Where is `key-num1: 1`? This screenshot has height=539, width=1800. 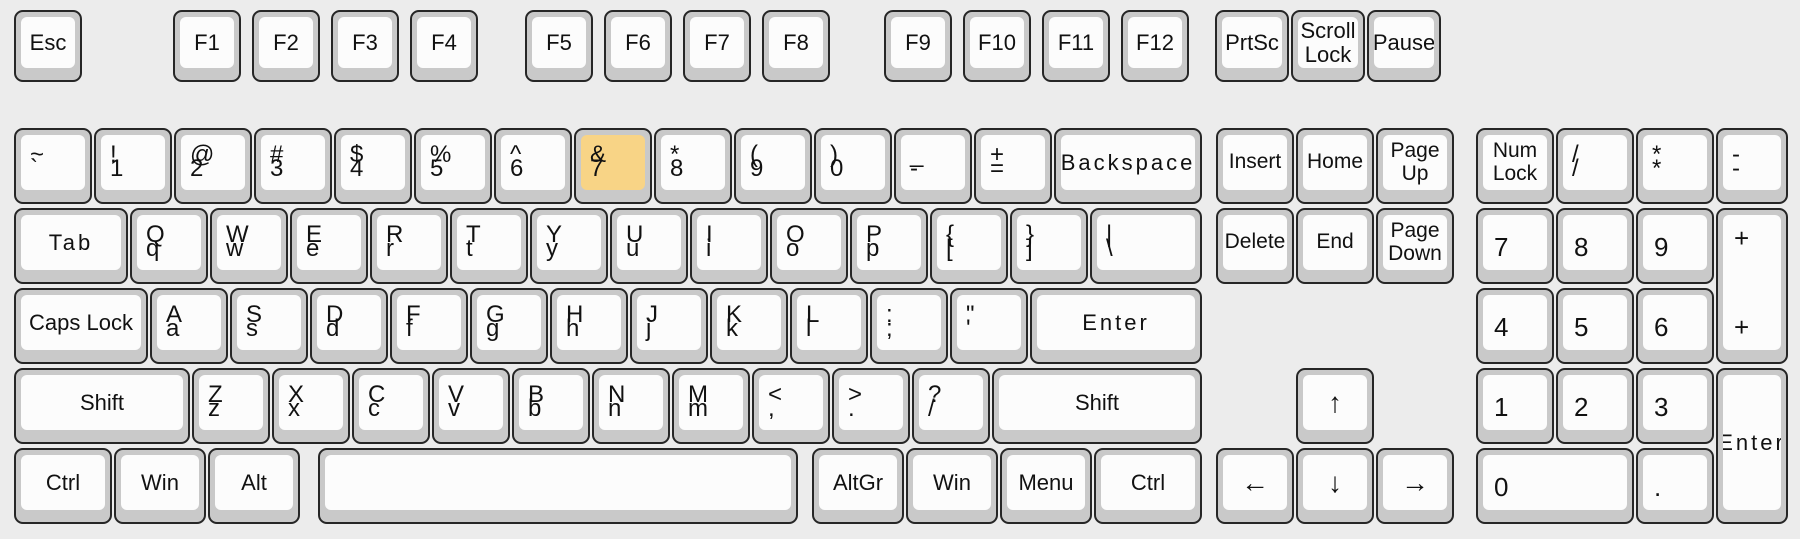
key-num1: 1 is located at coordinates (1515, 406).